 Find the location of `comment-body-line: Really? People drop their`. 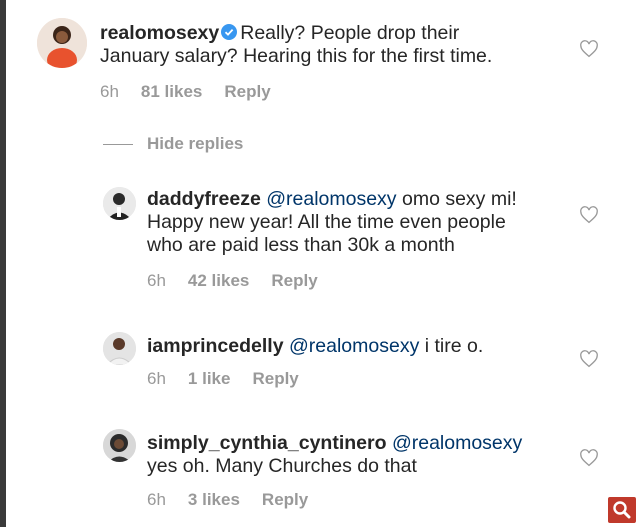

comment-body-line: Really? People drop their is located at coordinates (350, 33).